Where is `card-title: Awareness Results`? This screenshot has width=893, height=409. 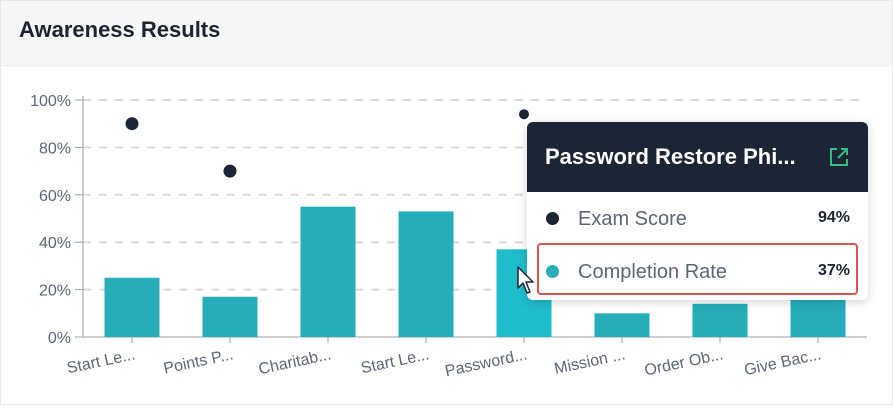
card-title: Awareness Results is located at coordinates (120, 29).